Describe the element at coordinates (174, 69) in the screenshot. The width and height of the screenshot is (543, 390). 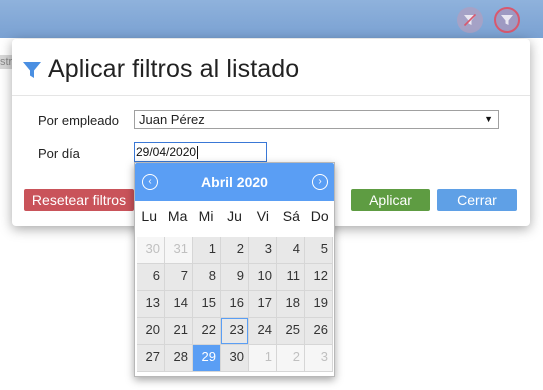
I see `modal-title: Aplicar filtros al listado` at that location.